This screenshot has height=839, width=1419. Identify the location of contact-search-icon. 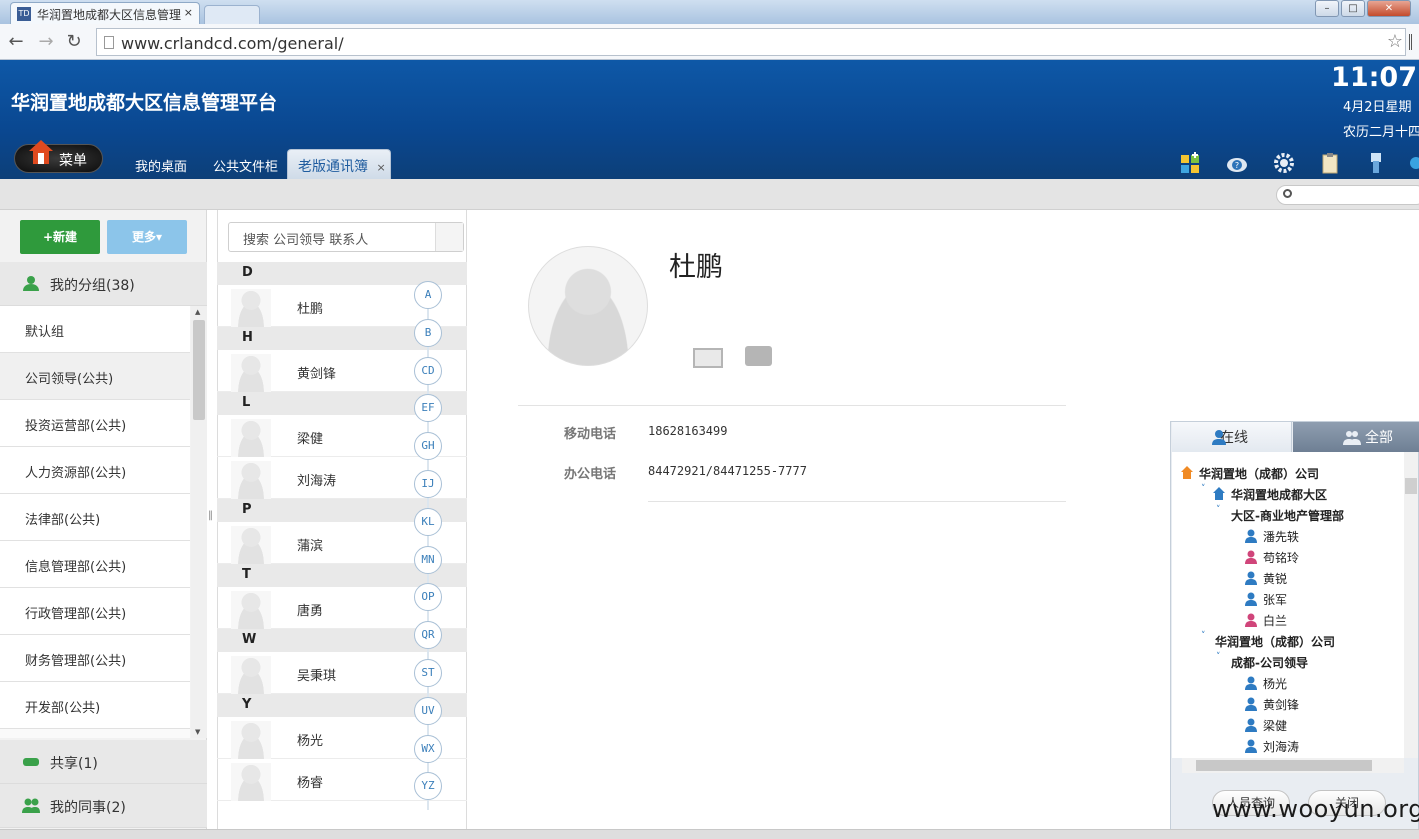
(449, 237).